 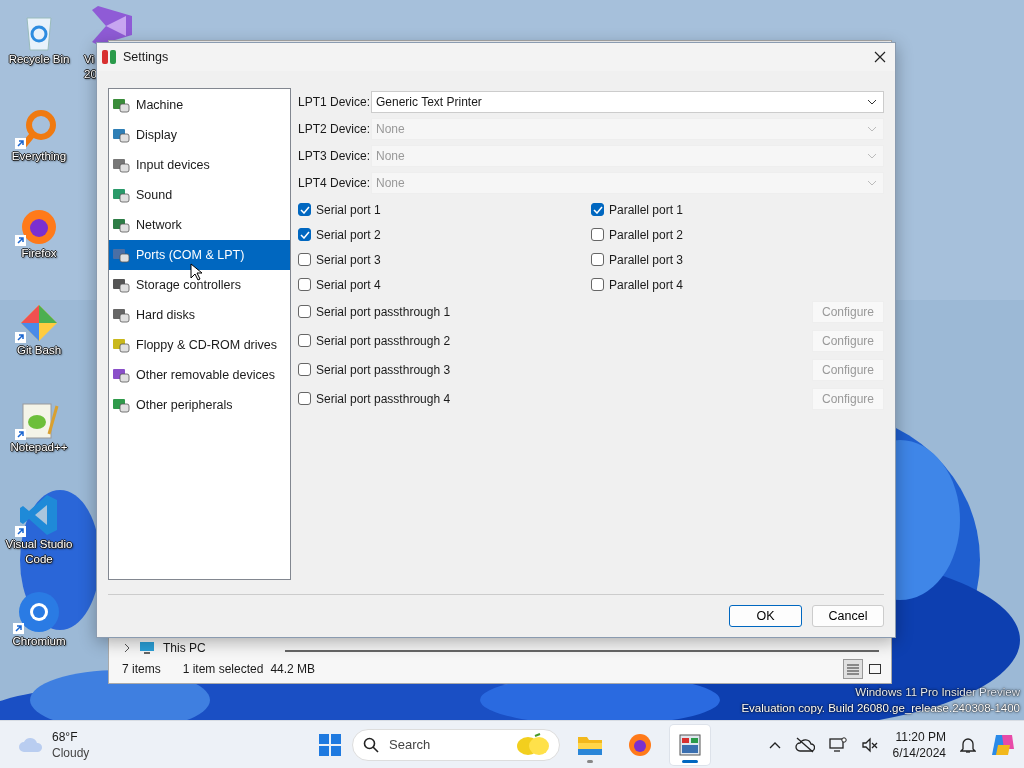 I want to click on clock-date: 6/14/2024, so click(x=919, y=752).